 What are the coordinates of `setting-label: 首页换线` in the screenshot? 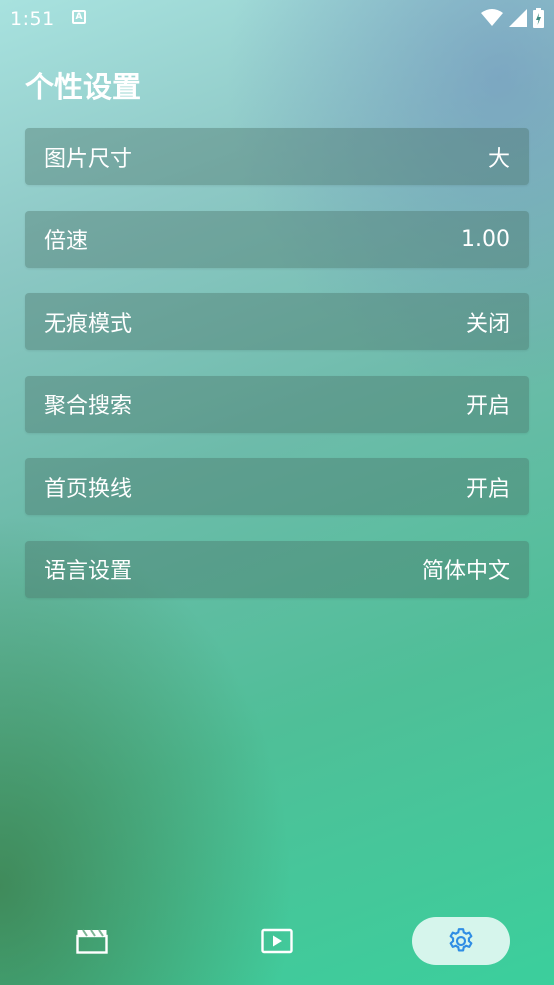 It's located at (88, 489).